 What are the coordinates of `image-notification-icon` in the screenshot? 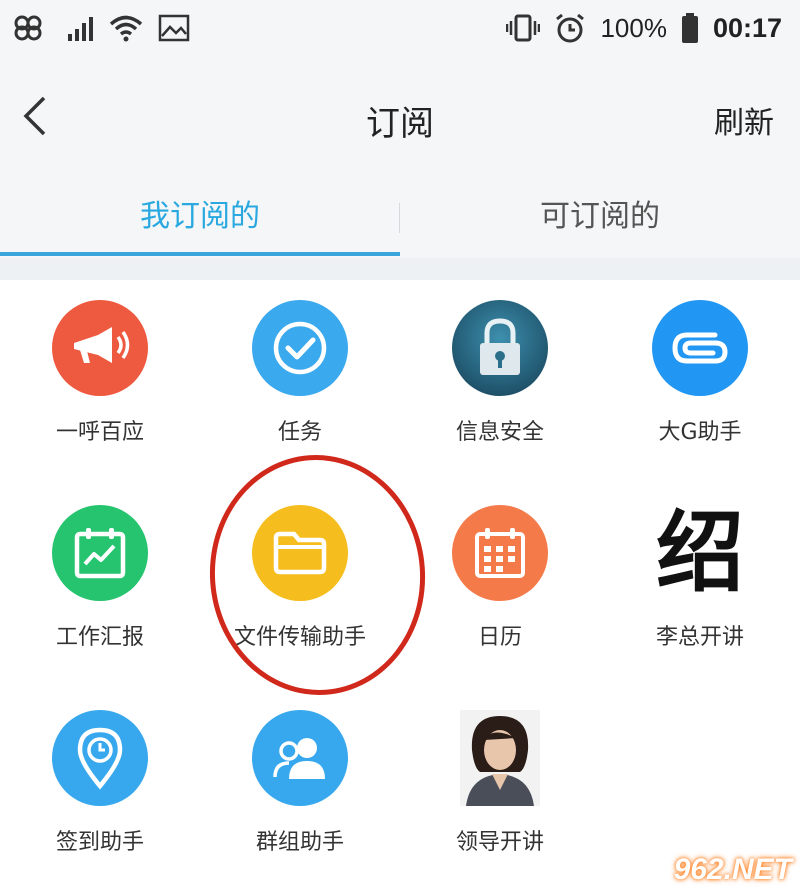 It's located at (174, 28).